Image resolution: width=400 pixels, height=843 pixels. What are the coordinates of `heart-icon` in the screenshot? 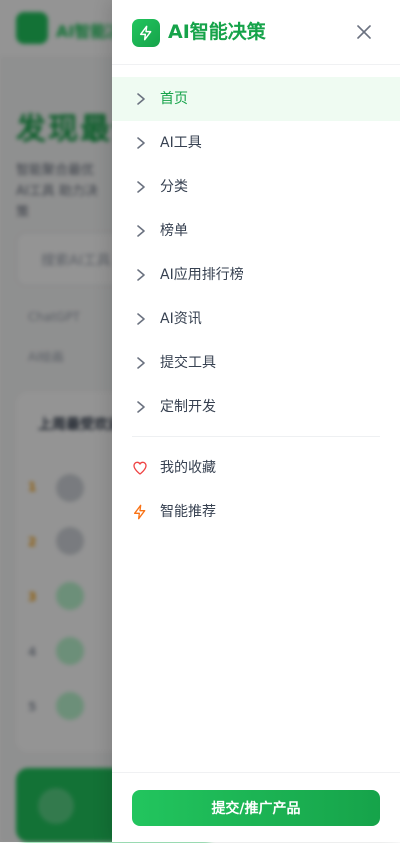 It's located at (140, 468).